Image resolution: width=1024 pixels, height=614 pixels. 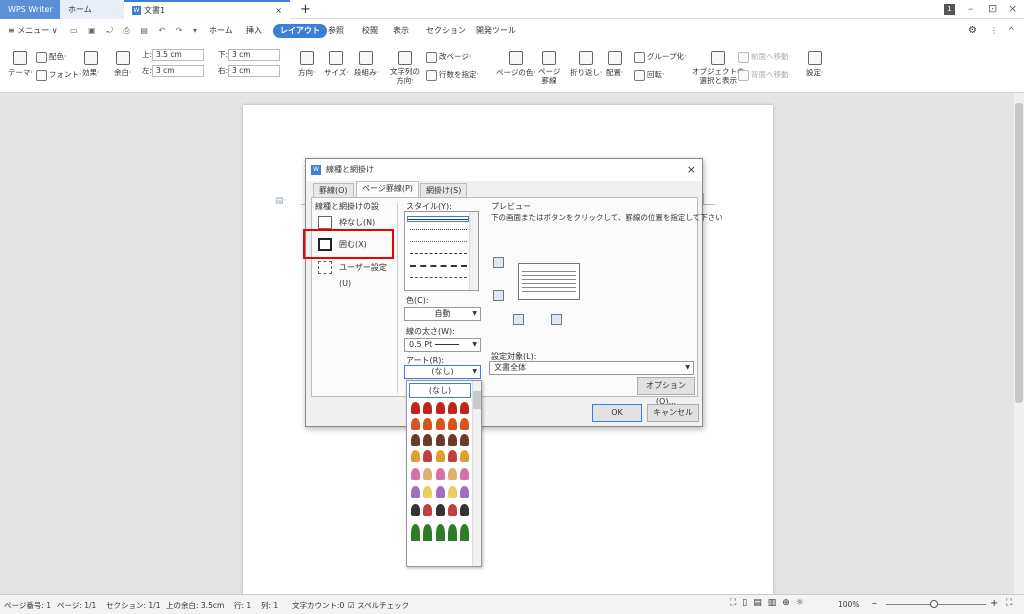 I want to click on top-margin-input: 3.5 cm, so click(x=178, y=55).